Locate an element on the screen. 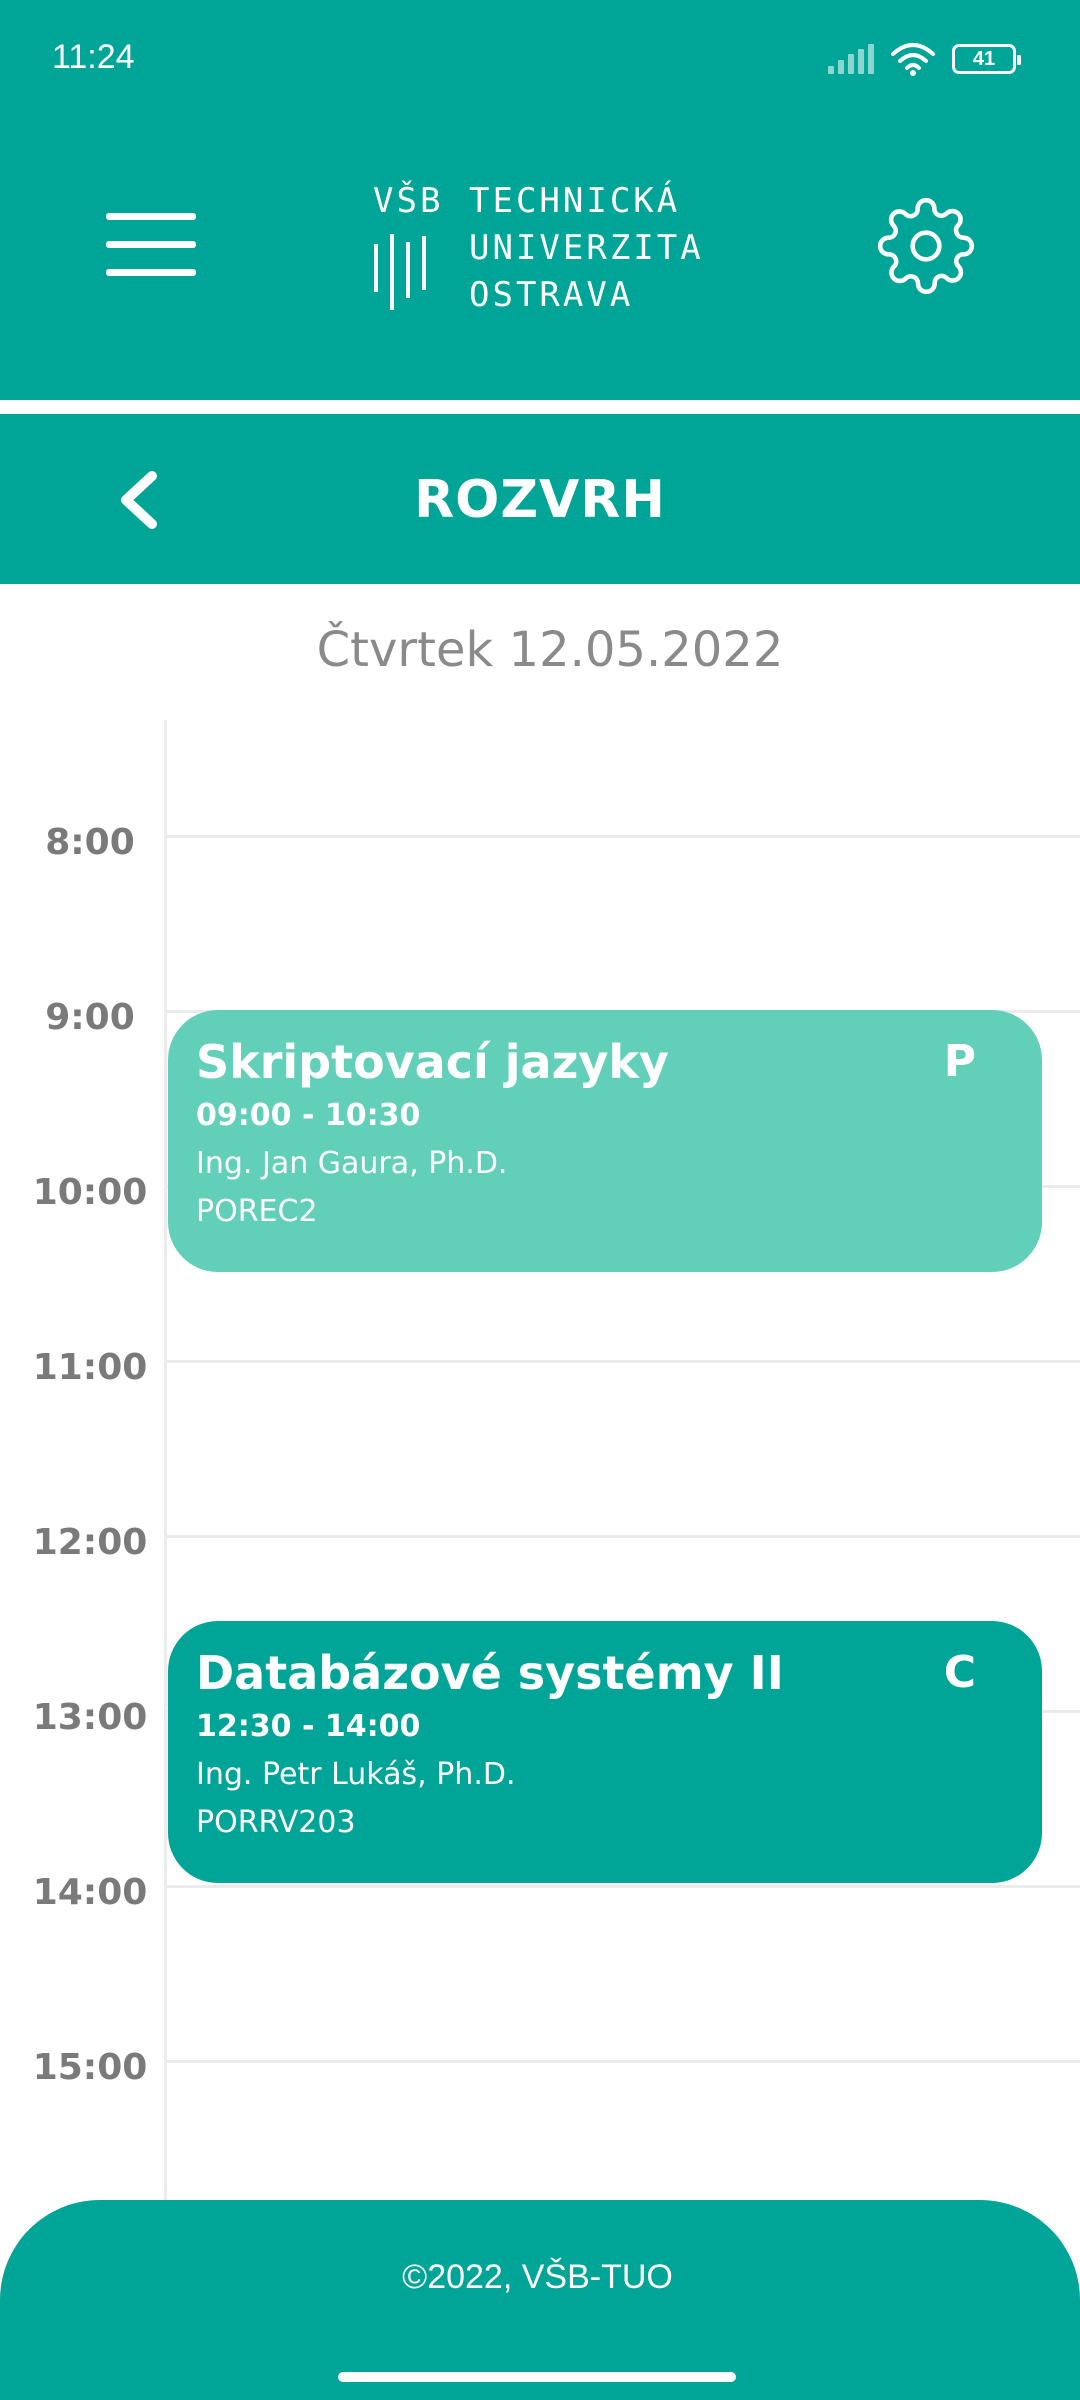  event-room: POREC2 is located at coordinates (257, 1211).